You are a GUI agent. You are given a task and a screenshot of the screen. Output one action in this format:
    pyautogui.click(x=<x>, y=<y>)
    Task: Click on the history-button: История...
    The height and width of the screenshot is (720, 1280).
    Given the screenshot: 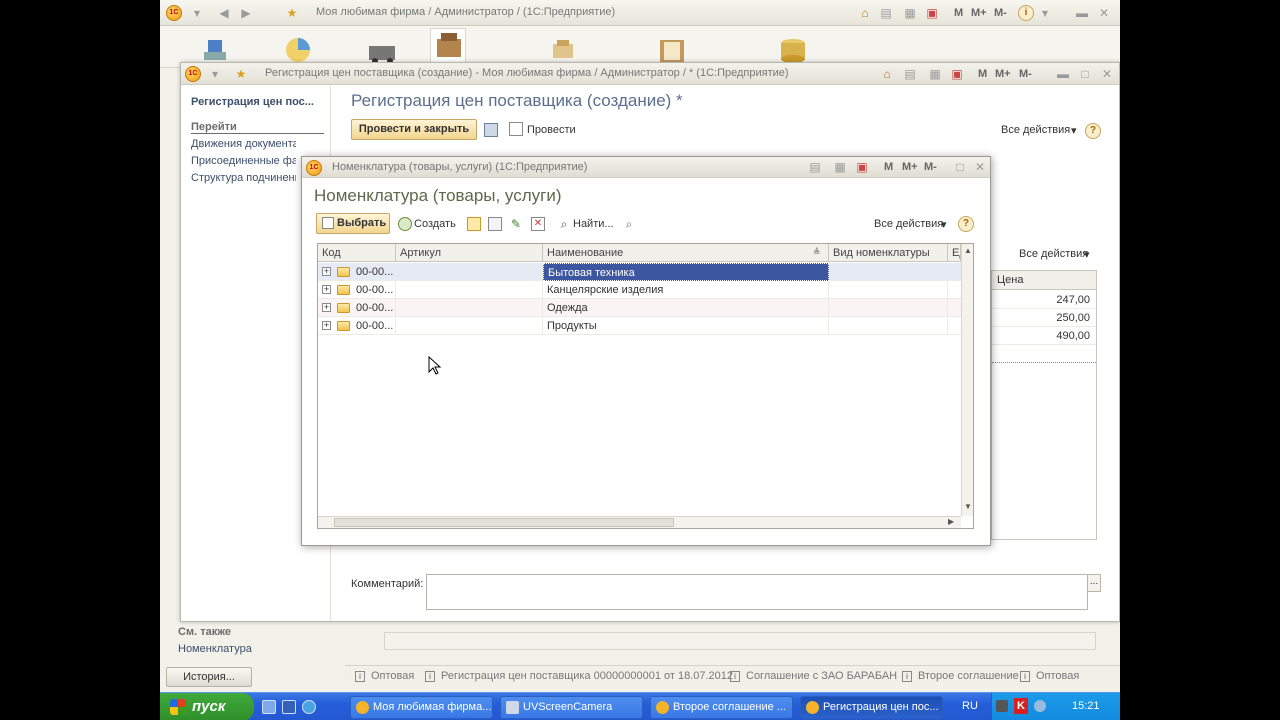 What is the action you would take?
    pyautogui.click(x=209, y=677)
    